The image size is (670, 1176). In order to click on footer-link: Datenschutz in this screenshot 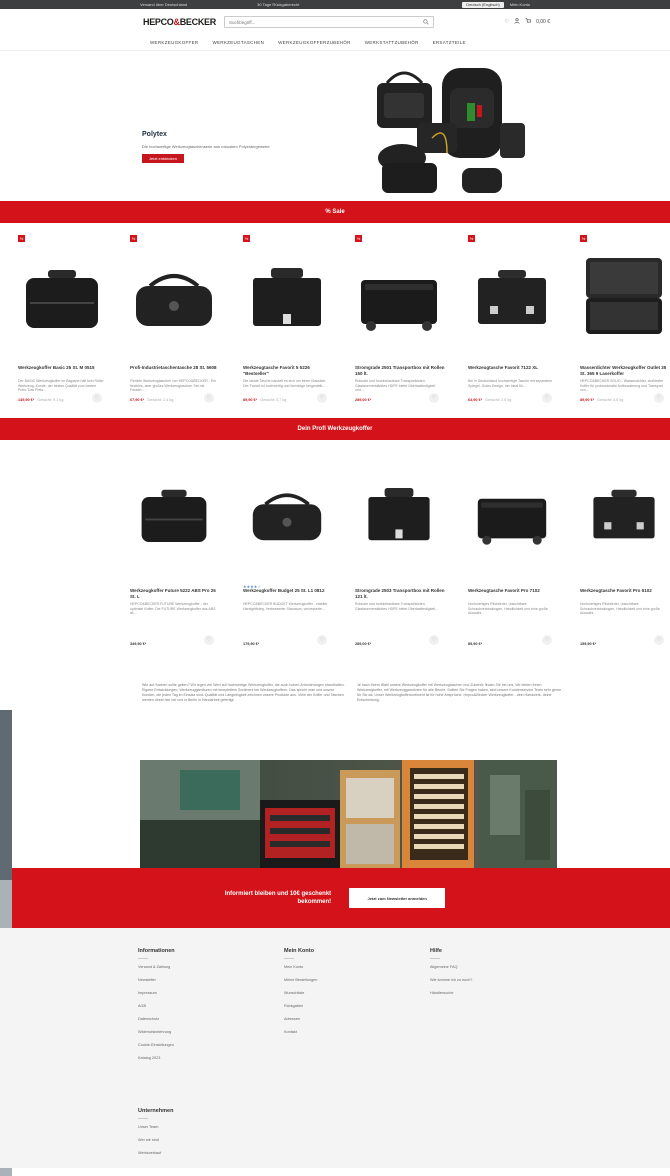, I will do `click(156, 1023)`.